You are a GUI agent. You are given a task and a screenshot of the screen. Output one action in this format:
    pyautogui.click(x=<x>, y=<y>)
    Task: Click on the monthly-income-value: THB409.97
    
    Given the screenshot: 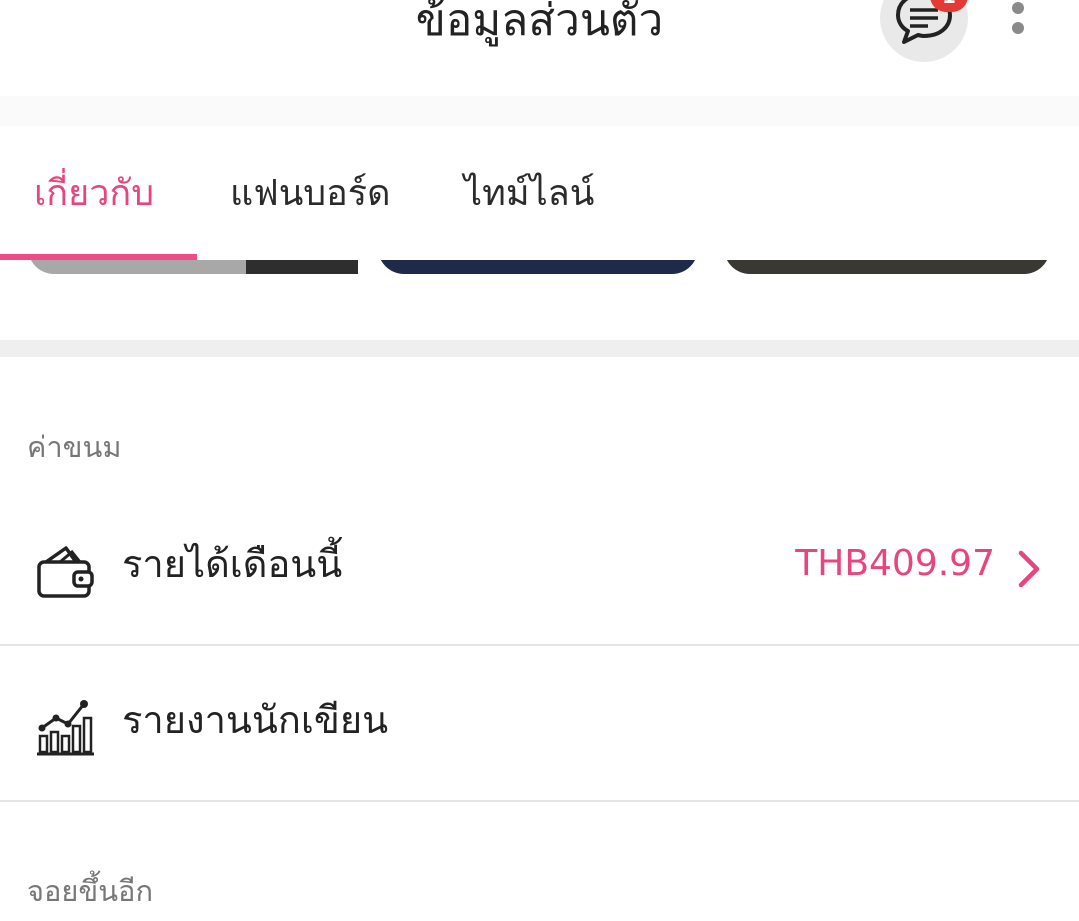 What is the action you would take?
    pyautogui.click(x=895, y=563)
    